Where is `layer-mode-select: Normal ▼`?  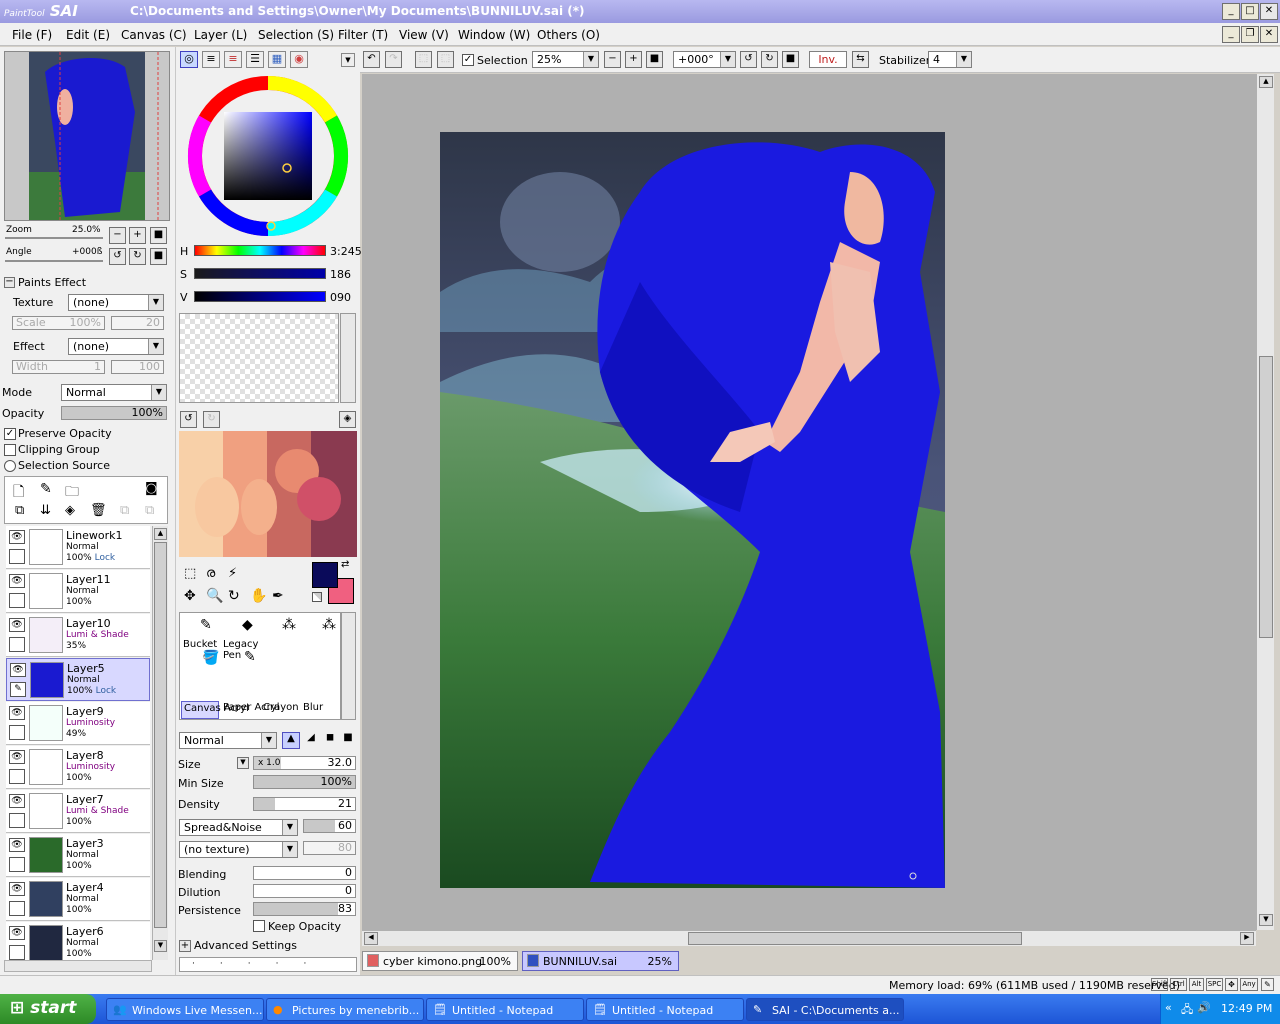 layer-mode-select: Normal ▼ is located at coordinates (114, 392).